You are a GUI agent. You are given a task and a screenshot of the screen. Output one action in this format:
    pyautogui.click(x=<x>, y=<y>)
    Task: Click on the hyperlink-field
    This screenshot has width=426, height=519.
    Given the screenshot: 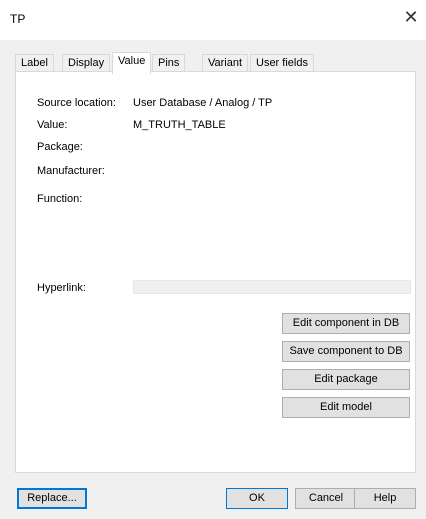 What is the action you would take?
    pyautogui.click(x=272, y=287)
    